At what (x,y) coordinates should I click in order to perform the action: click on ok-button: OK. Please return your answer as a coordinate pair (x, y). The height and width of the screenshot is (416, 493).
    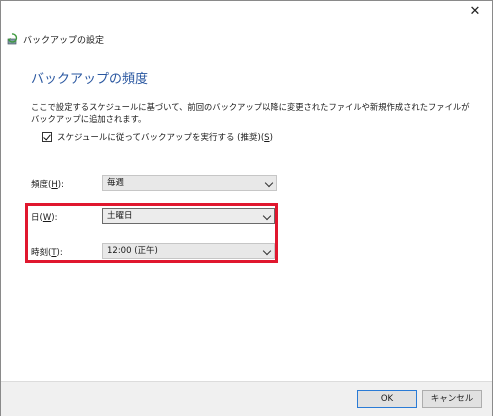
    Looking at the image, I should click on (387, 399).